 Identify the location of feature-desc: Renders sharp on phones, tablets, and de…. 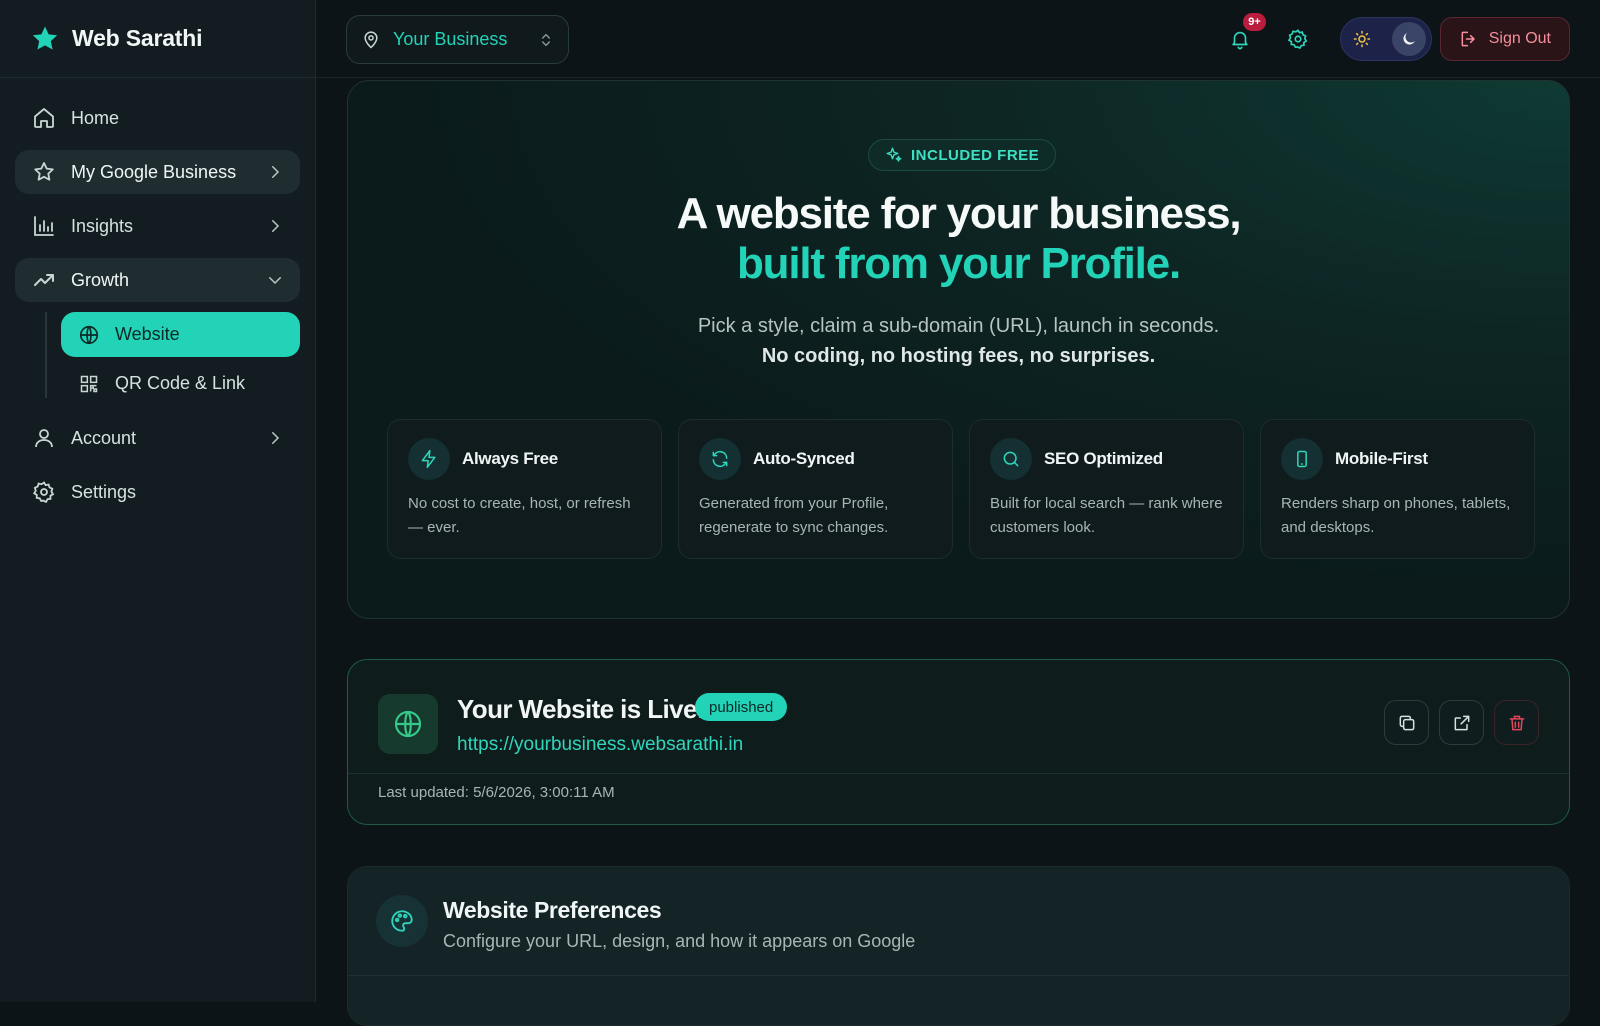
(1396, 515).